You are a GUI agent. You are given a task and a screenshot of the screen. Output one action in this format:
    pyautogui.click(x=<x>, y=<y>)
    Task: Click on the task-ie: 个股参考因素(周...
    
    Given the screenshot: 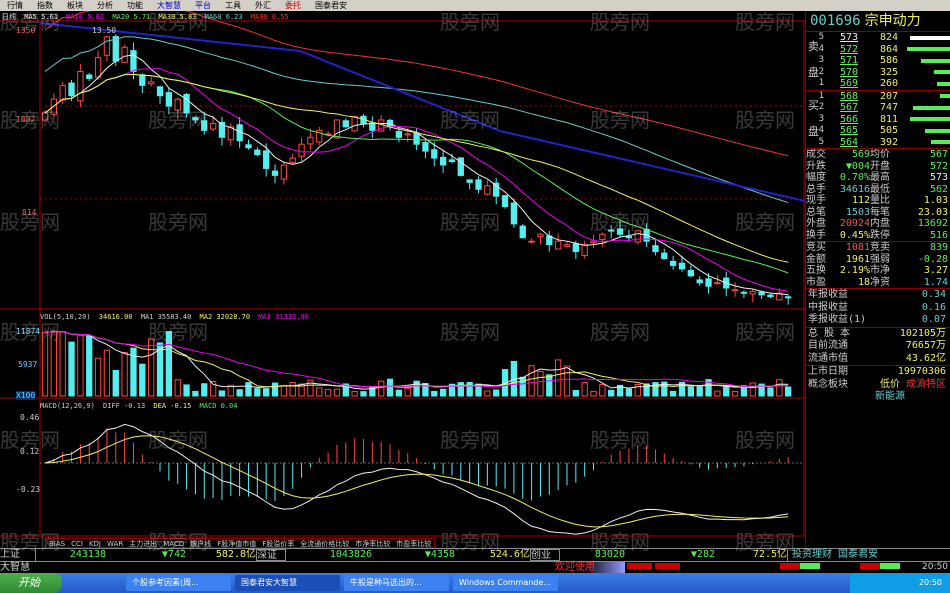 What is the action you would take?
    pyautogui.click(x=178, y=583)
    